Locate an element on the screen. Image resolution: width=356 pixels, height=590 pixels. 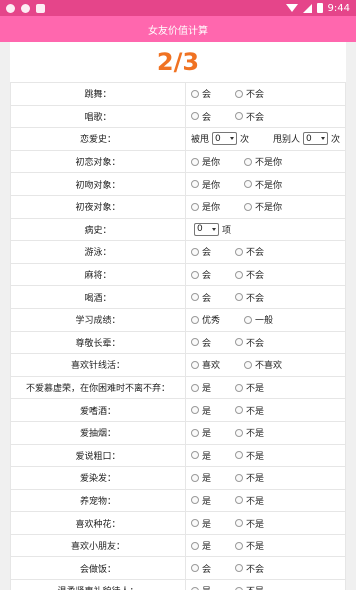
radio-option-label: 不是 is located at coordinates (255, 456).